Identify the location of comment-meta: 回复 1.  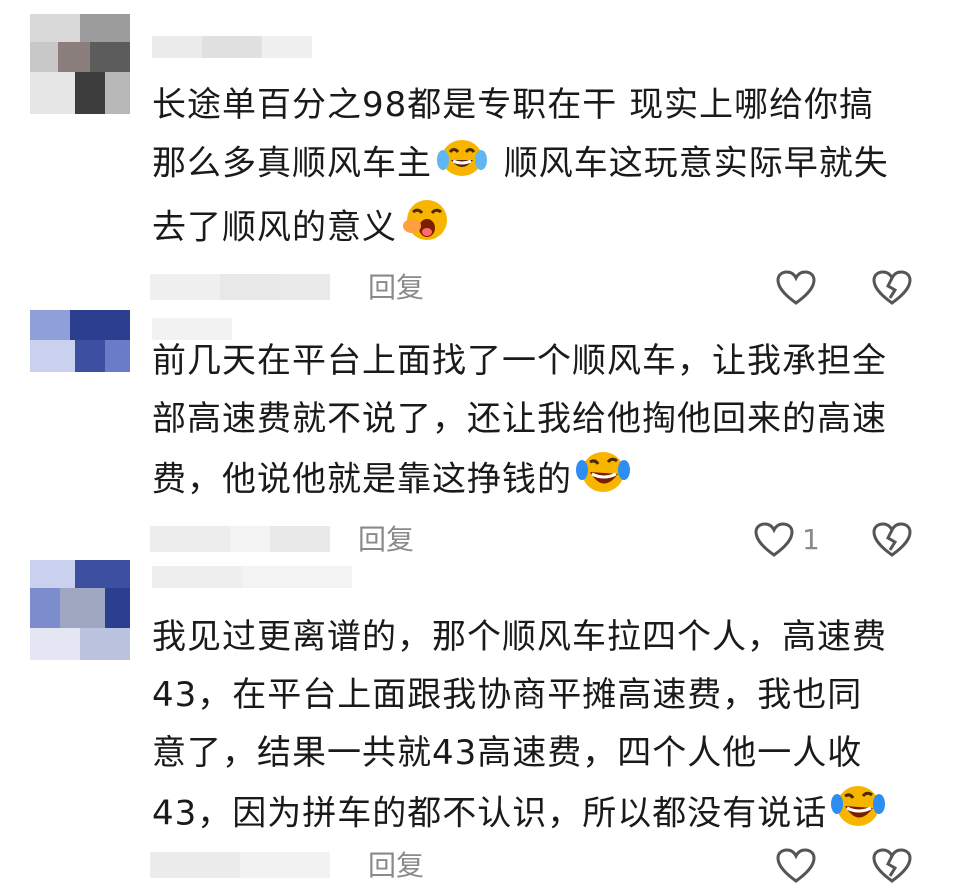
(540, 540).